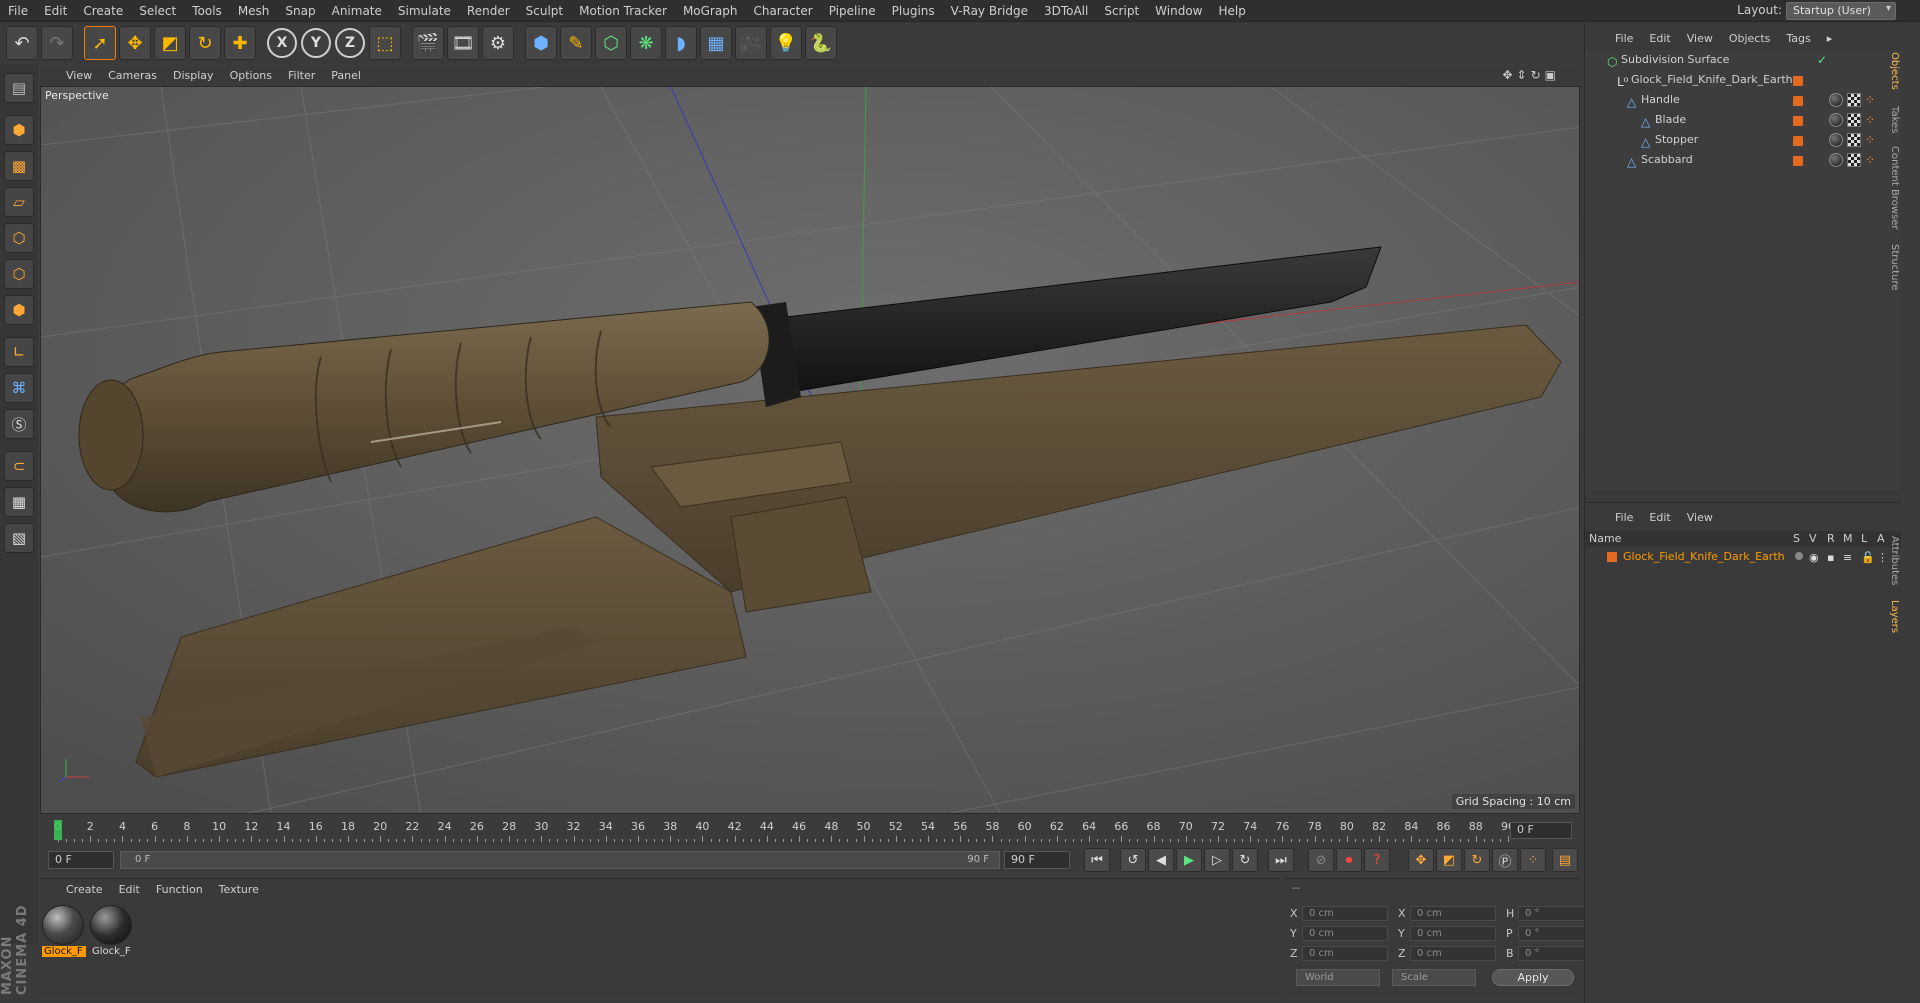 This screenshot has width=1920, height=1003. What do you see at coordinates (1824, 60) in the screenshot?
I see `checkmark-icon: ✓` at bounding box center [1824, 60].